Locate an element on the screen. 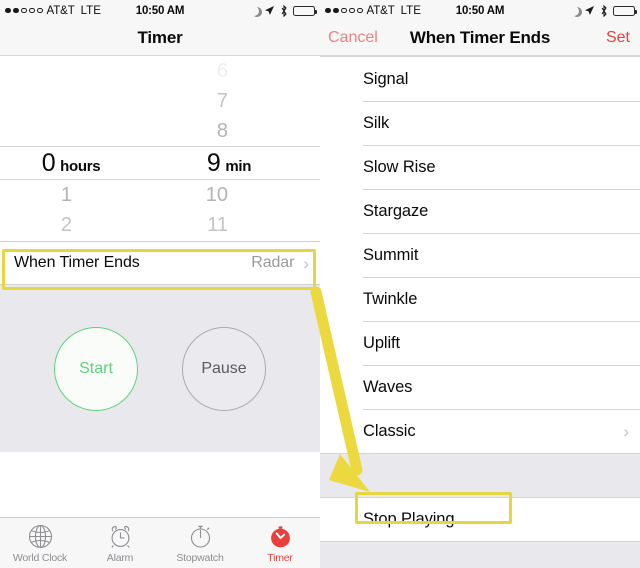 The image size is (640, 568). navigation-bar-left: Timer is located at coordinates (160, 38).